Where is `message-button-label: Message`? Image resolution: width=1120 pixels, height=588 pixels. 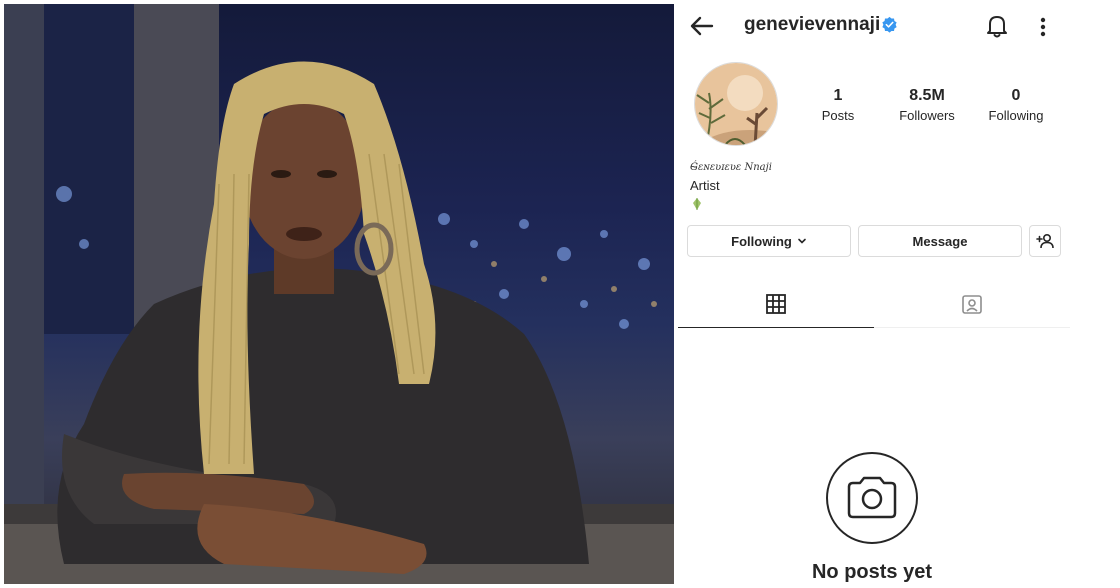 message-button-label: Message is located at coordinates (940, 241).